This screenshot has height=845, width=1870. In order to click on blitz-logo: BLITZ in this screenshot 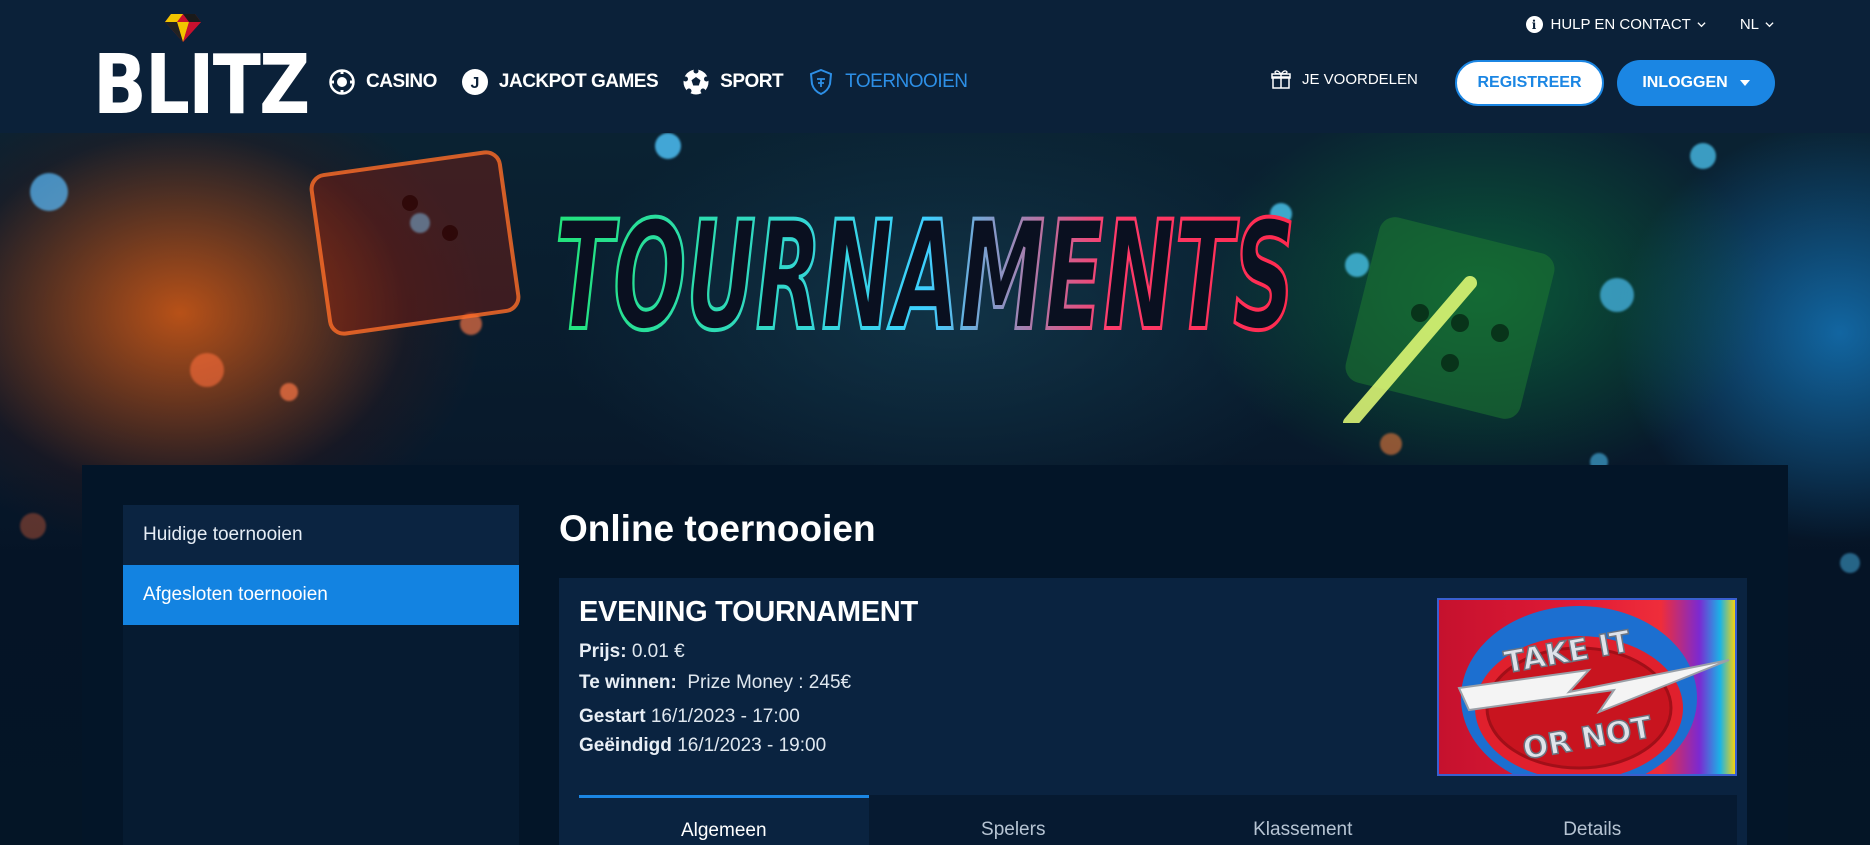, I will do `click(201, 69)`.